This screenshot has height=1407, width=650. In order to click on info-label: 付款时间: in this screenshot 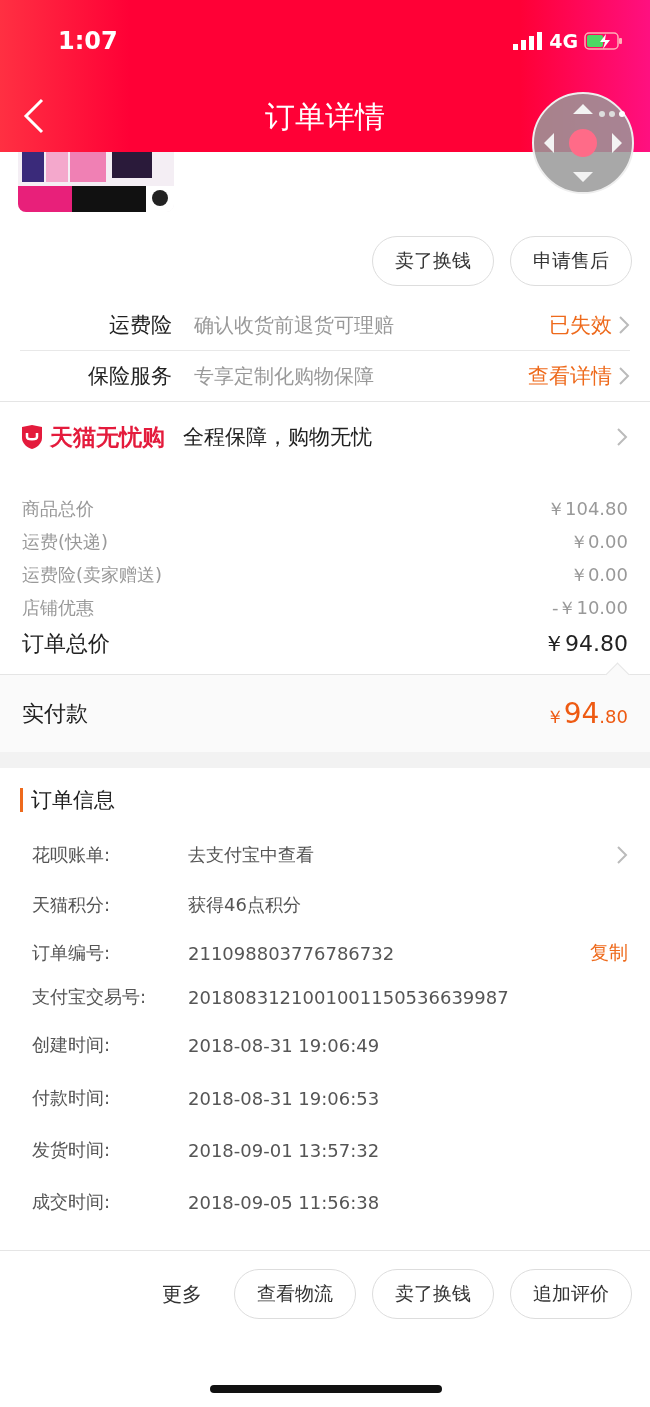, I will do `click(72, 1098)`.